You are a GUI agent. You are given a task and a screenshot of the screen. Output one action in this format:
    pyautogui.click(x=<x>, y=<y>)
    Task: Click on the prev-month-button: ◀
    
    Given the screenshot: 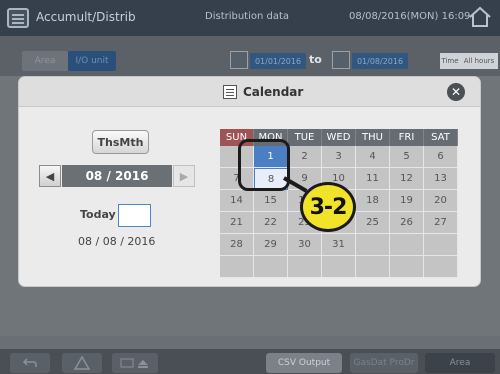 What is the action you would take?
    pyautogui.click(x=50, y=176)
    